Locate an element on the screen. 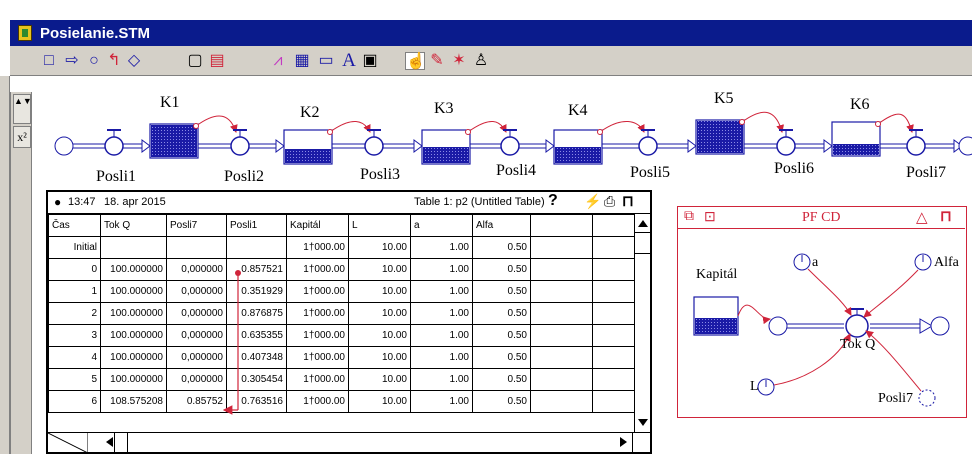 The height and width of the screenshot is (454, 972). table-tool-icon: ▦ is located at coordinates (302, 61).